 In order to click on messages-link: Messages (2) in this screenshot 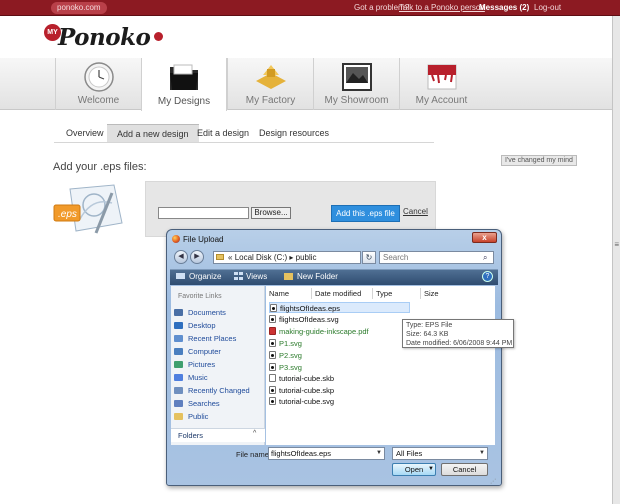, I will do `click(504, 8)`.